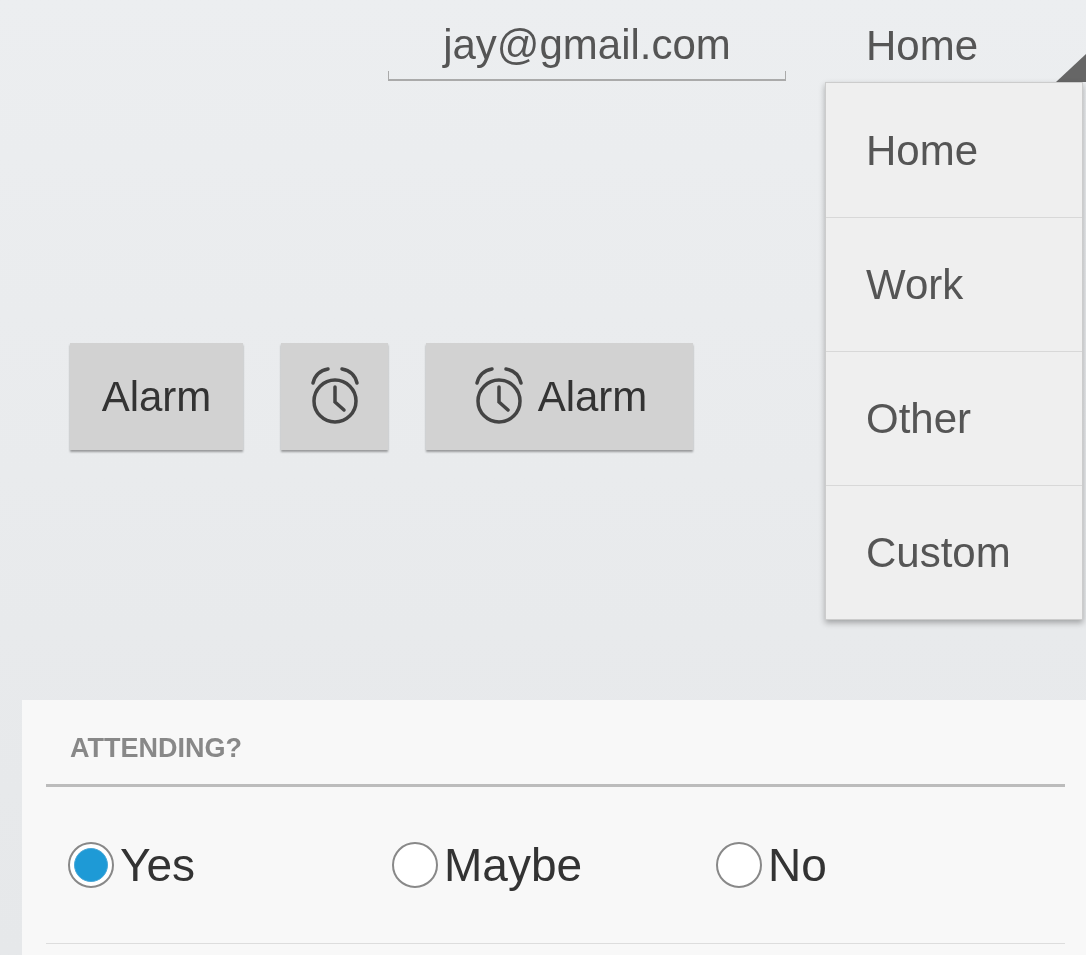  What do you see at coordinates (878, 865) in the screenshot?
I see `radio-option: No` at bounding box center [878, 865].